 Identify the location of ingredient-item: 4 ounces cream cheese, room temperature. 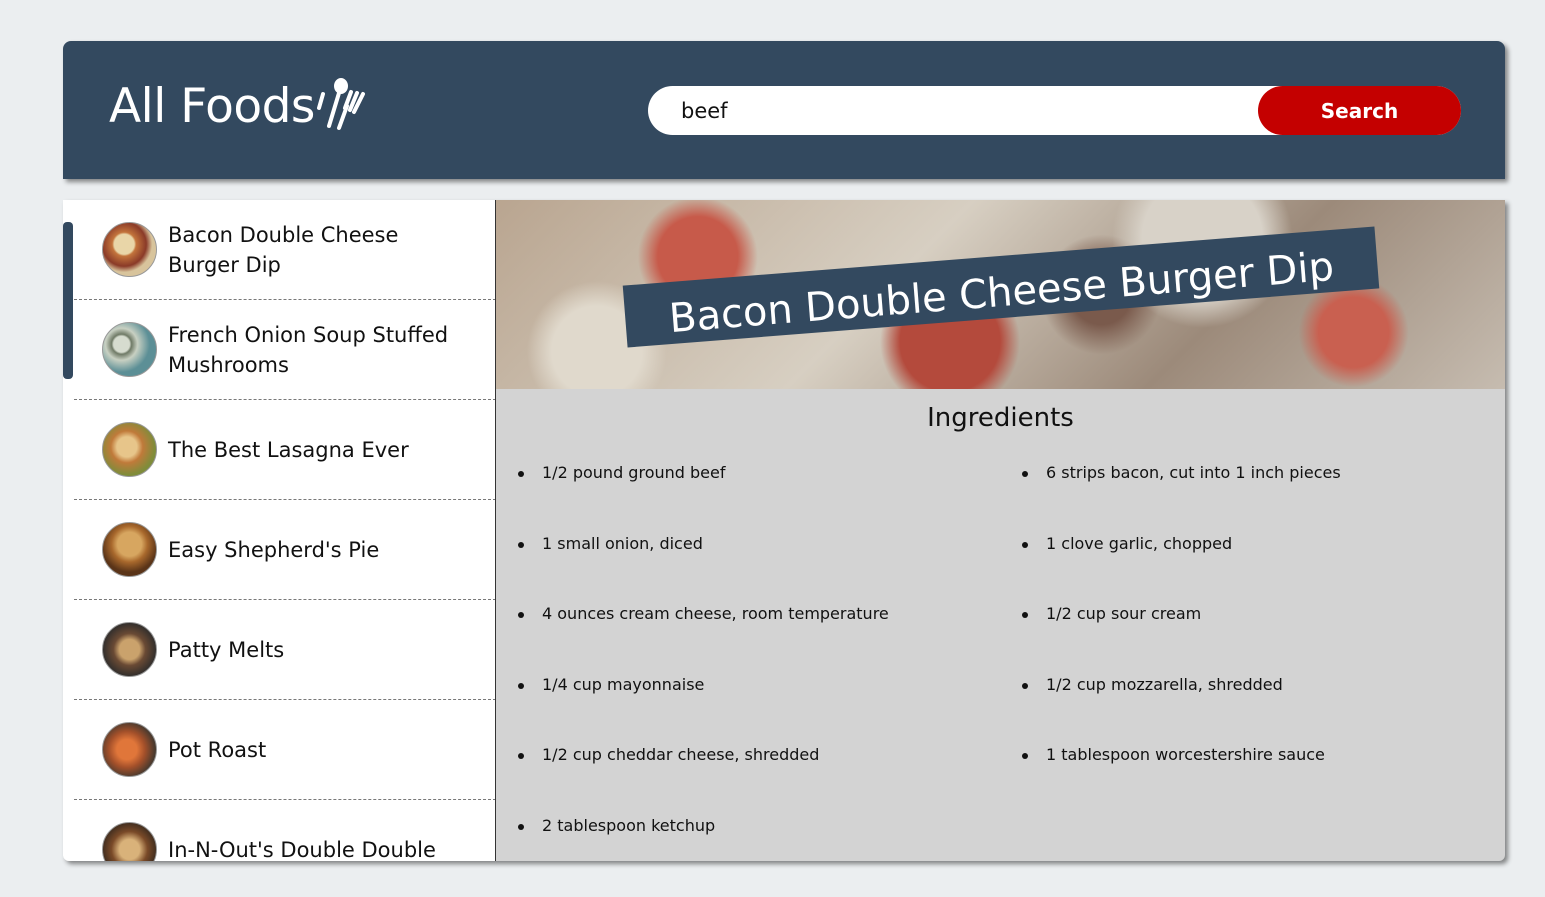
(748, 632).